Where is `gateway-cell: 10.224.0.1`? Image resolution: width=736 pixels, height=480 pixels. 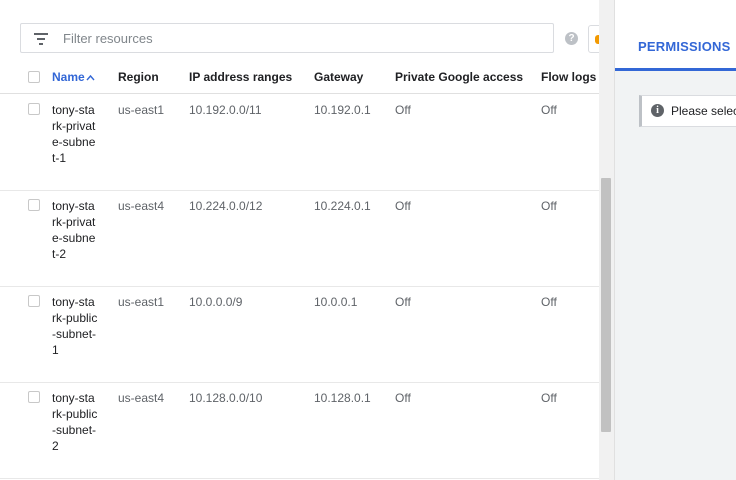 gateway-cell: 10.224.0.1 is located at coordinates (342, 206).